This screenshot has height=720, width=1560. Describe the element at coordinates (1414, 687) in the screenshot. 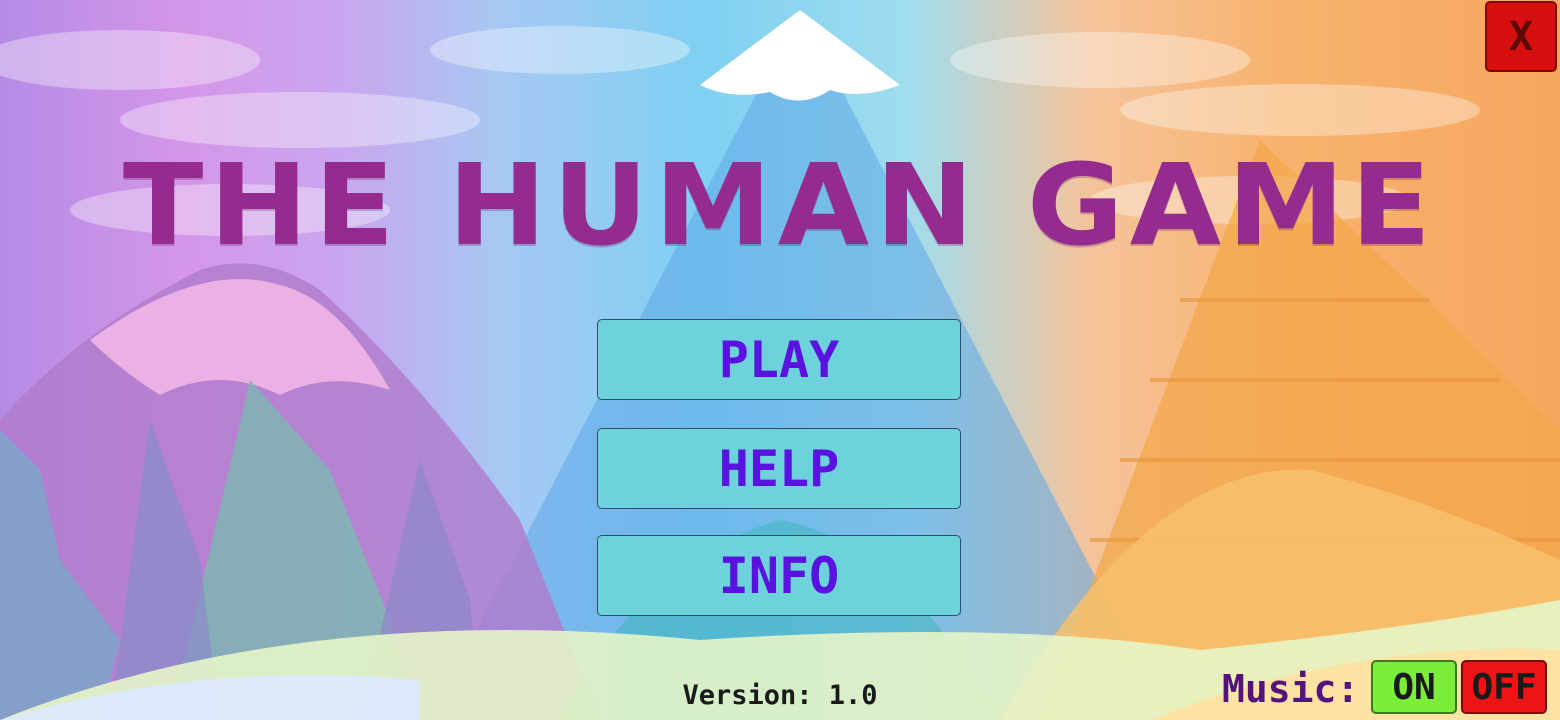

I see `music-on-button: ON` at that location.